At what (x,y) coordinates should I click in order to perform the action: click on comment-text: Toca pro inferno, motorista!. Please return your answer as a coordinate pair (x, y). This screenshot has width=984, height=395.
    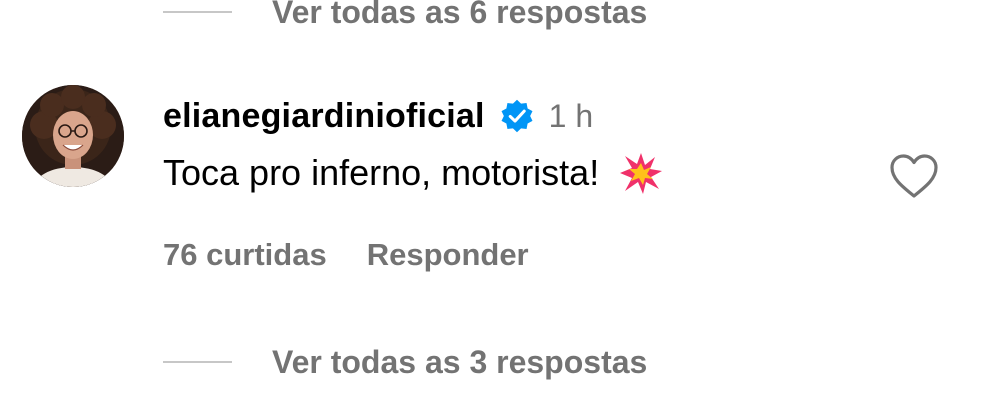
    Looking at the image, I should click on (381, 172).